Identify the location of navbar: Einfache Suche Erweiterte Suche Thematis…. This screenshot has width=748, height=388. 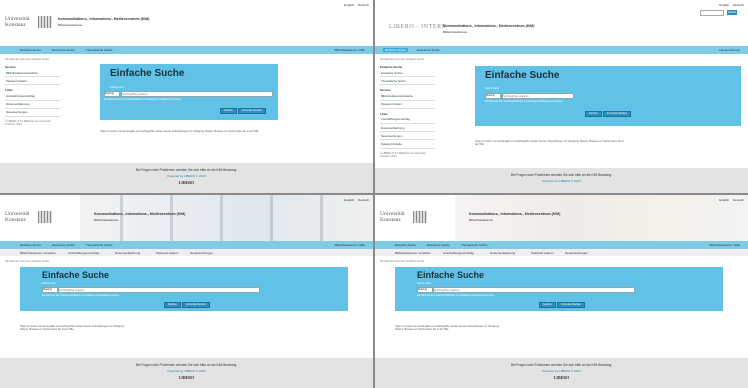
(186, 245).